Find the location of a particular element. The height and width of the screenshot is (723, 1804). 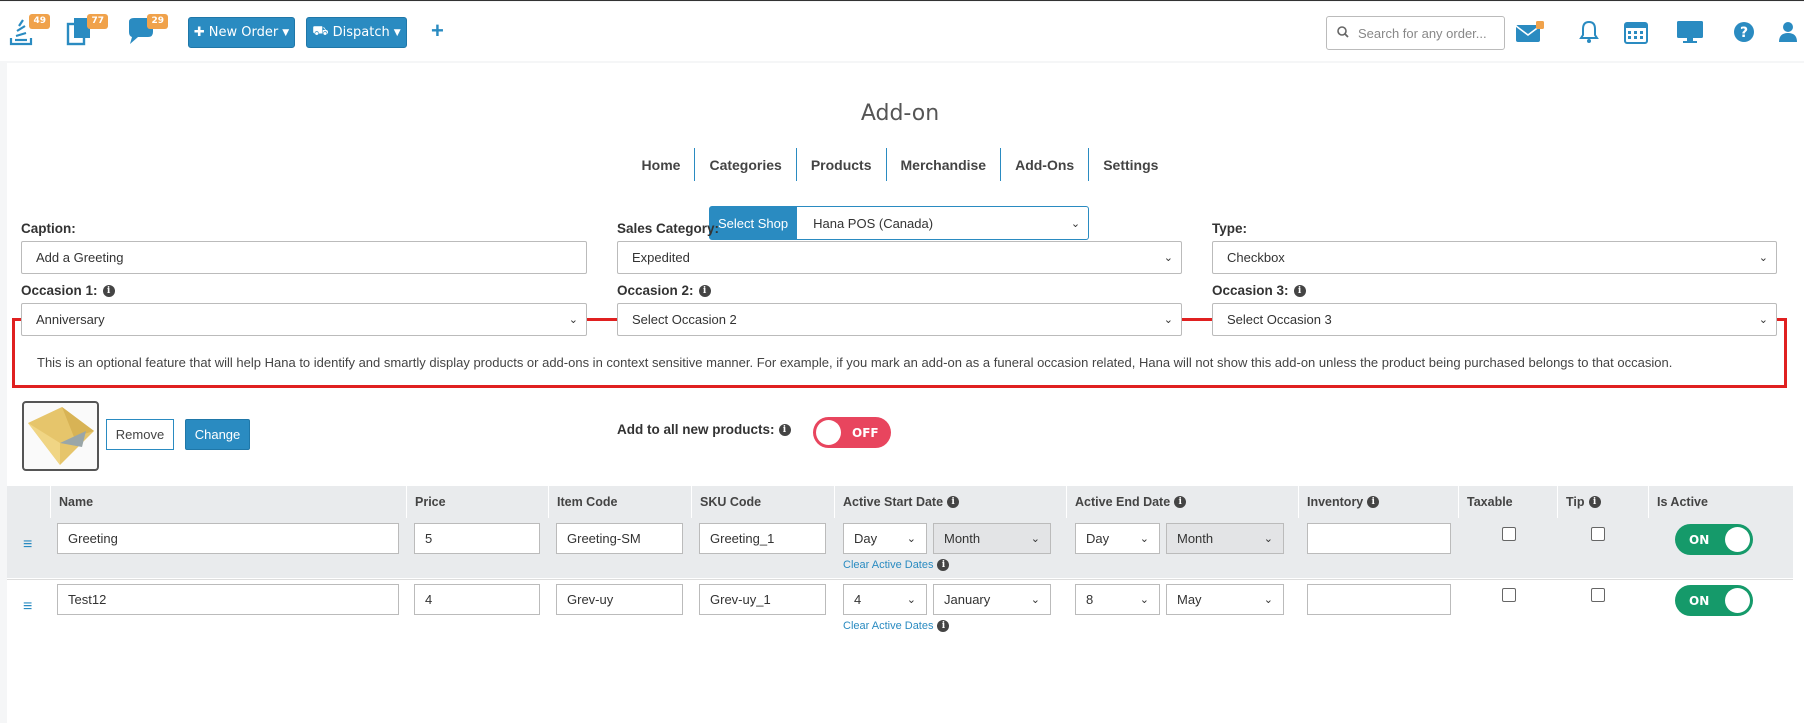

messages-badge: 29 is located at coordinates (157, 21).